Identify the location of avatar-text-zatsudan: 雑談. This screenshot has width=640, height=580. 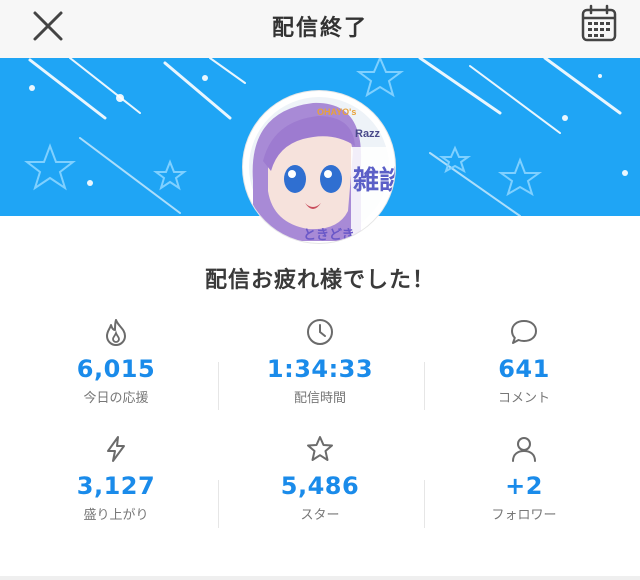
(373, 180).